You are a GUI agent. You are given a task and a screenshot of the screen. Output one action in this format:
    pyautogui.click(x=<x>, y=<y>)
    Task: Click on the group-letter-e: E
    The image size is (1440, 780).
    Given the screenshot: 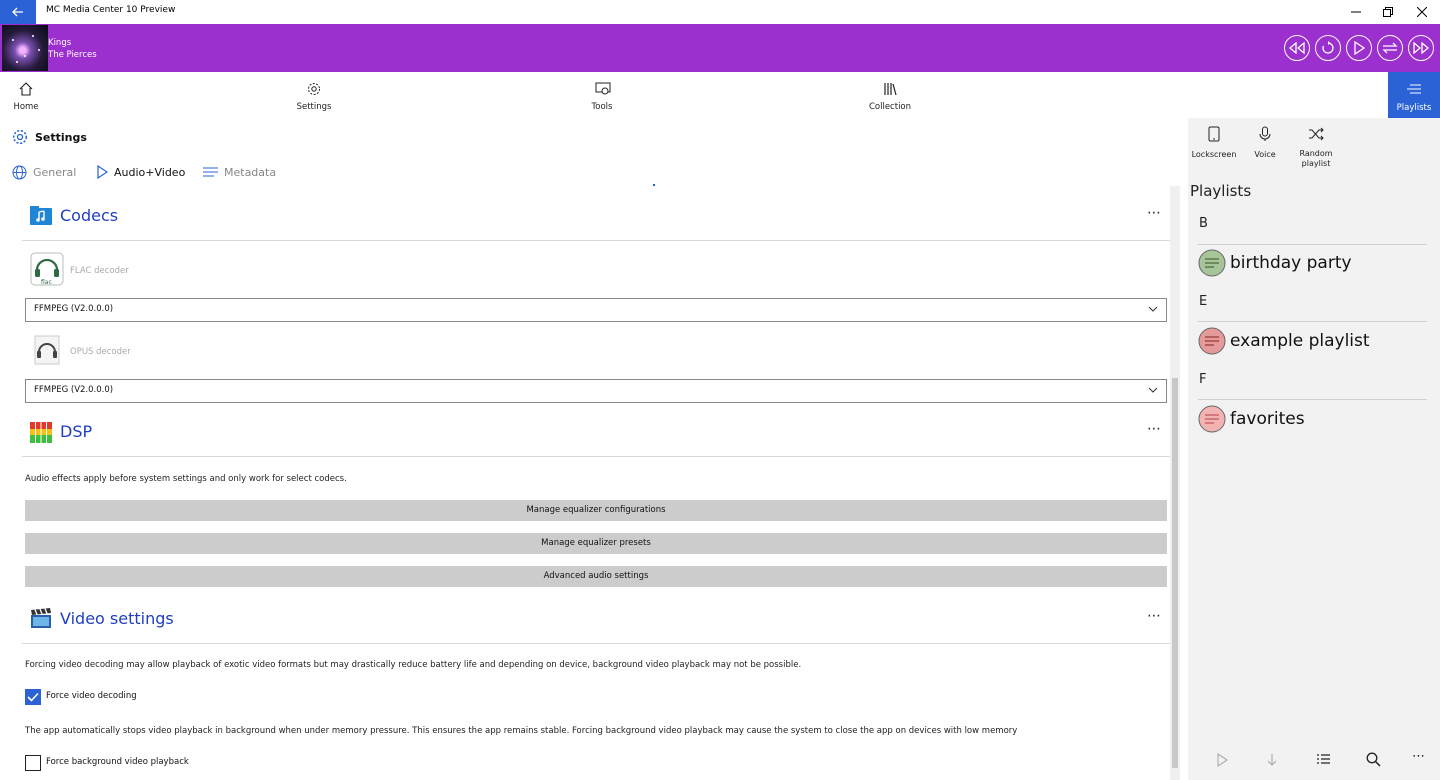 What is the action you would take?
    pyautogui.click(x=1203, y=301)
    